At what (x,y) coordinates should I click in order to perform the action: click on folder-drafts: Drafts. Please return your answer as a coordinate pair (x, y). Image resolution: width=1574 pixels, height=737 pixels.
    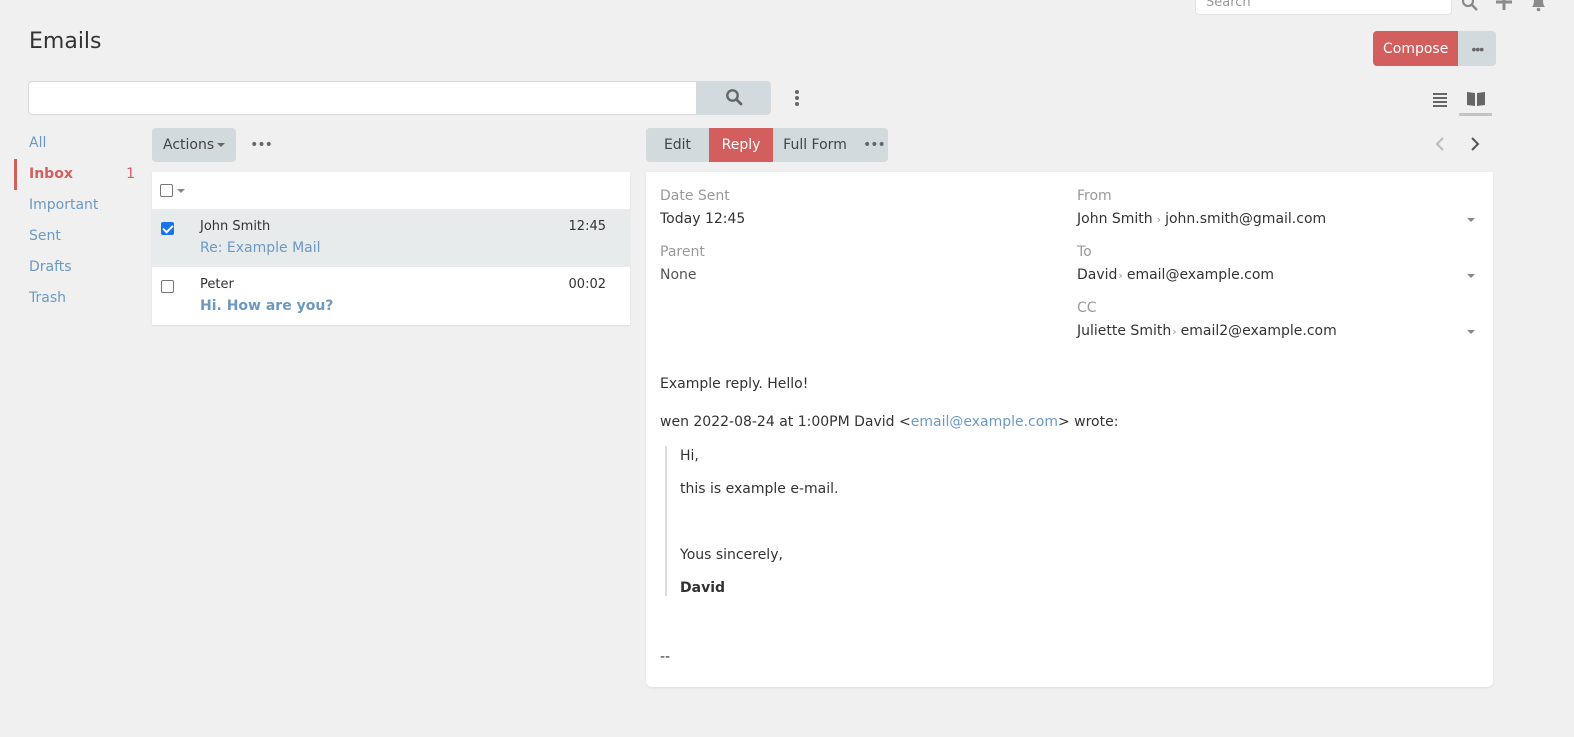
    Looking at the image, I should click on (76, 267).